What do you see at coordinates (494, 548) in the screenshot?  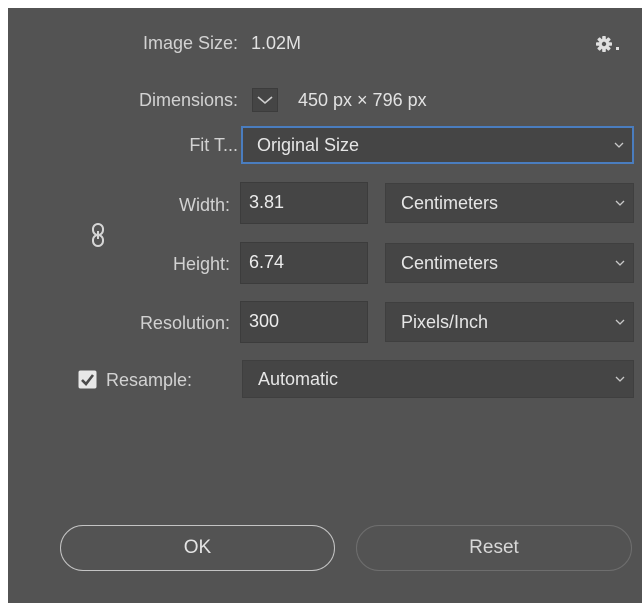 I see `reset-button: Reset` at bounding box center [494, 548].